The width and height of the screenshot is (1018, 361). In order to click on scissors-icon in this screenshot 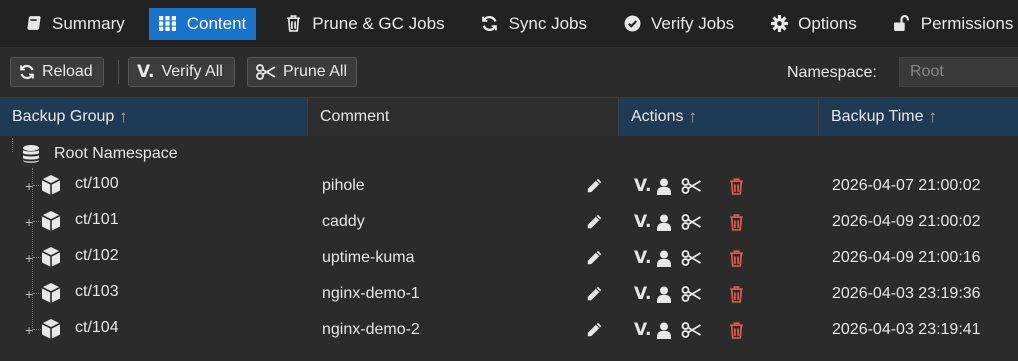, I will do `click(266, 72)`.